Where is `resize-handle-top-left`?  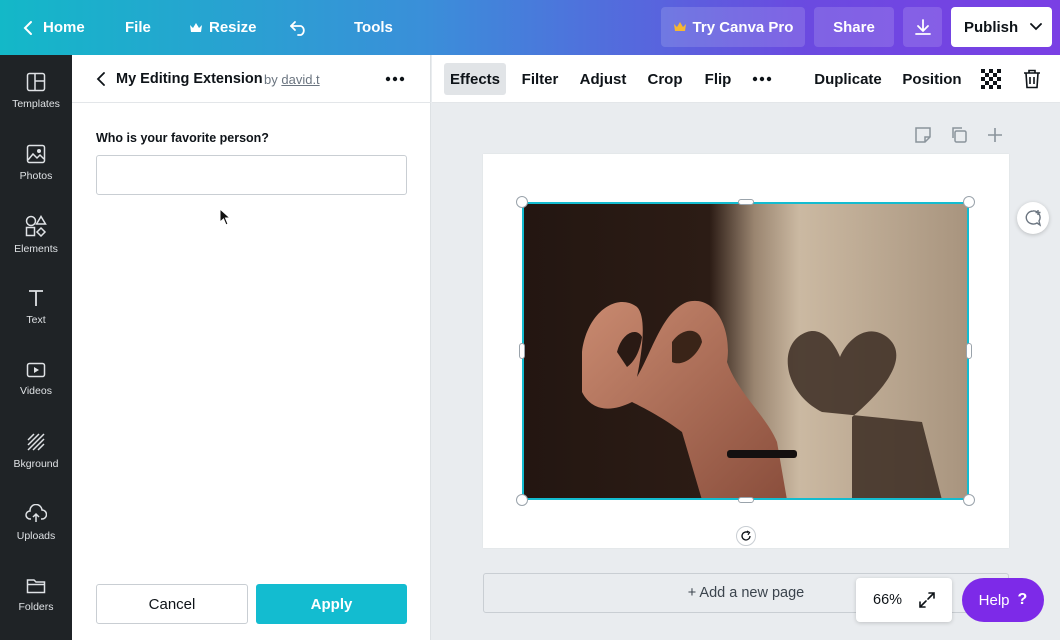 resize-handle-top-left is located at coordinates (522, 202).